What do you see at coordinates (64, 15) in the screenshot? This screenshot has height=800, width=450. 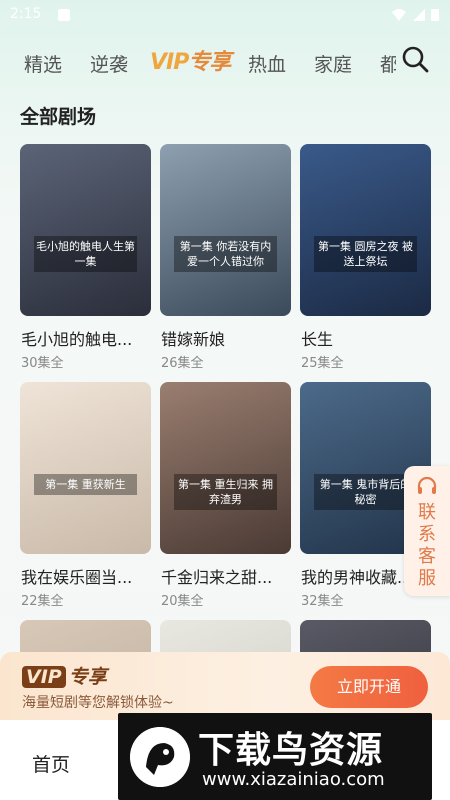 I see `notification-icon` at bounding box center [64, 15].